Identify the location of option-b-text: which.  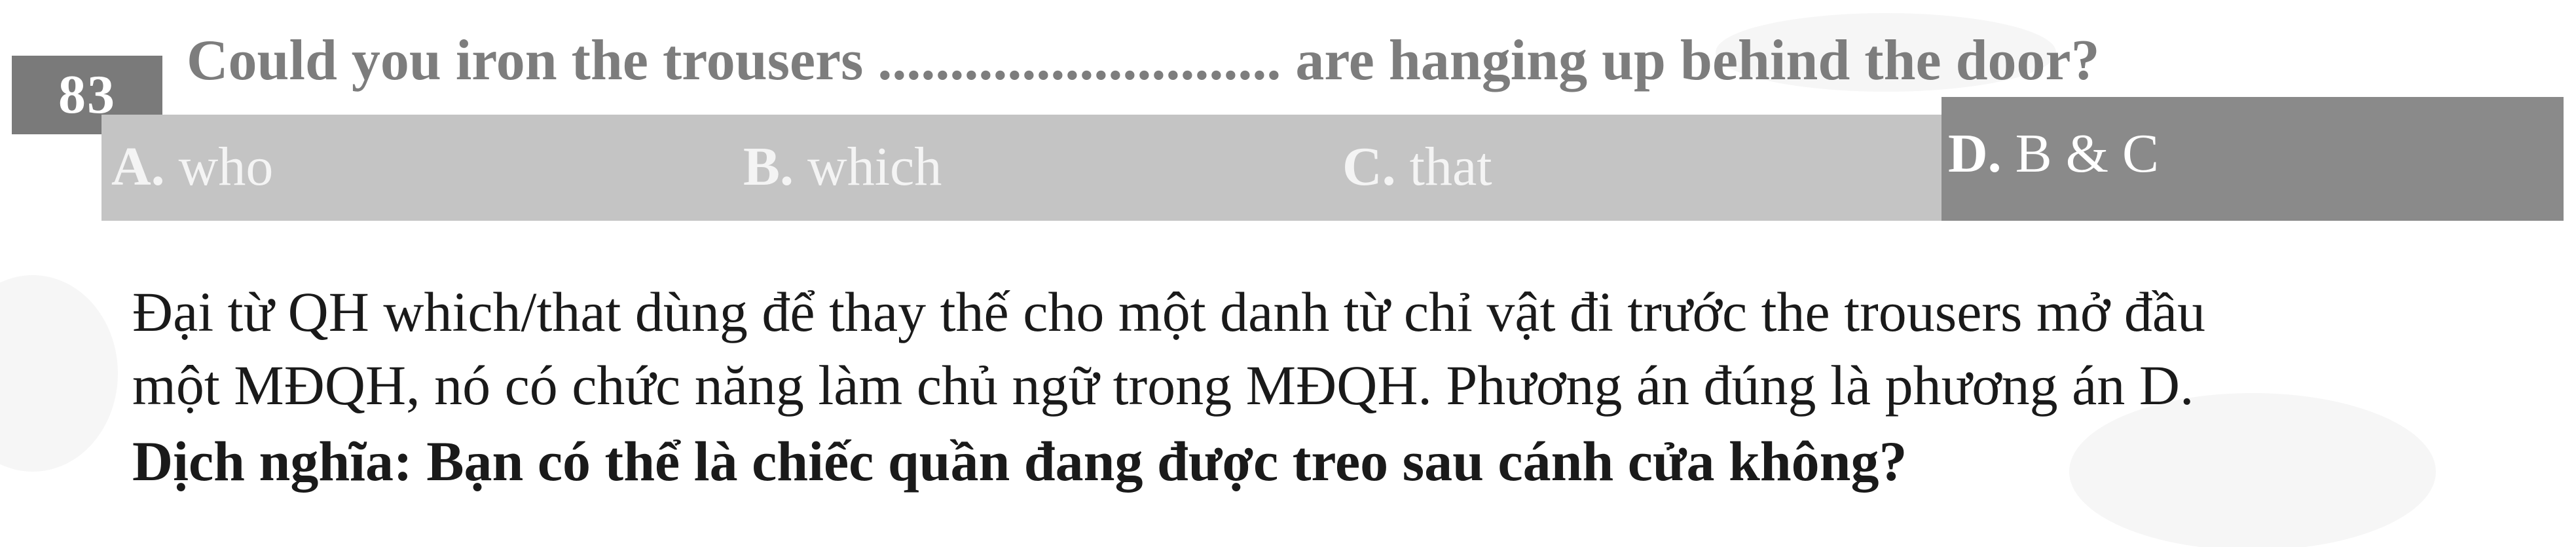
(874, 166).